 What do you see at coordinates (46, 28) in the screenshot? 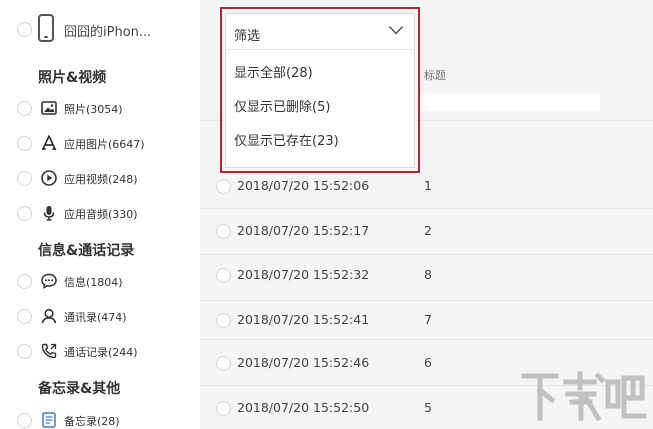
I see `iphone-icon` at bounding box center [46, 28].